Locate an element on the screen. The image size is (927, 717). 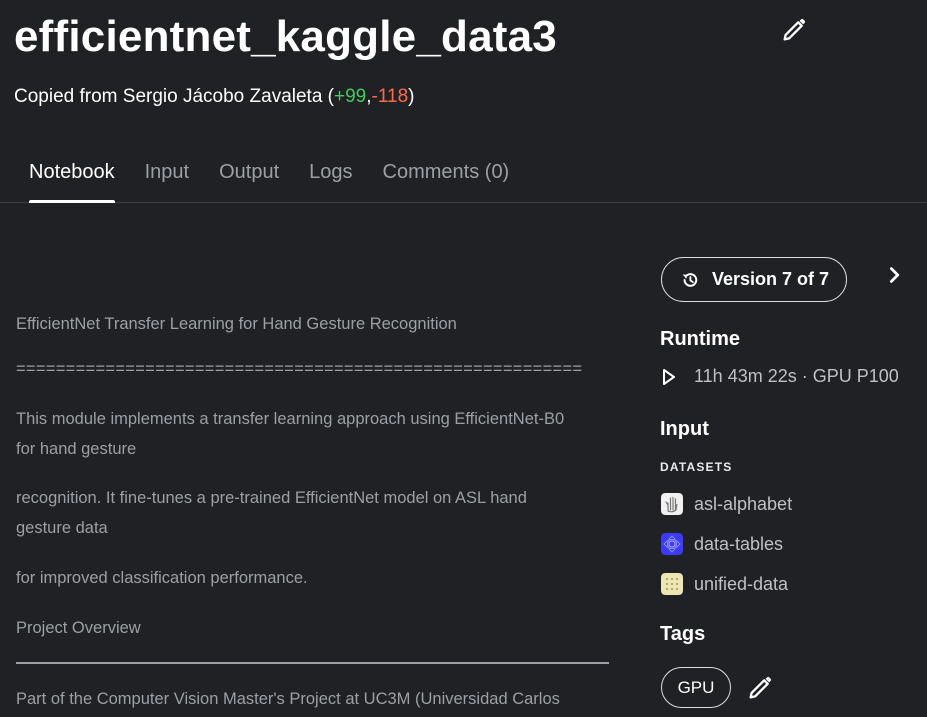
horizontal-rule is located at coordinates (312, 663).